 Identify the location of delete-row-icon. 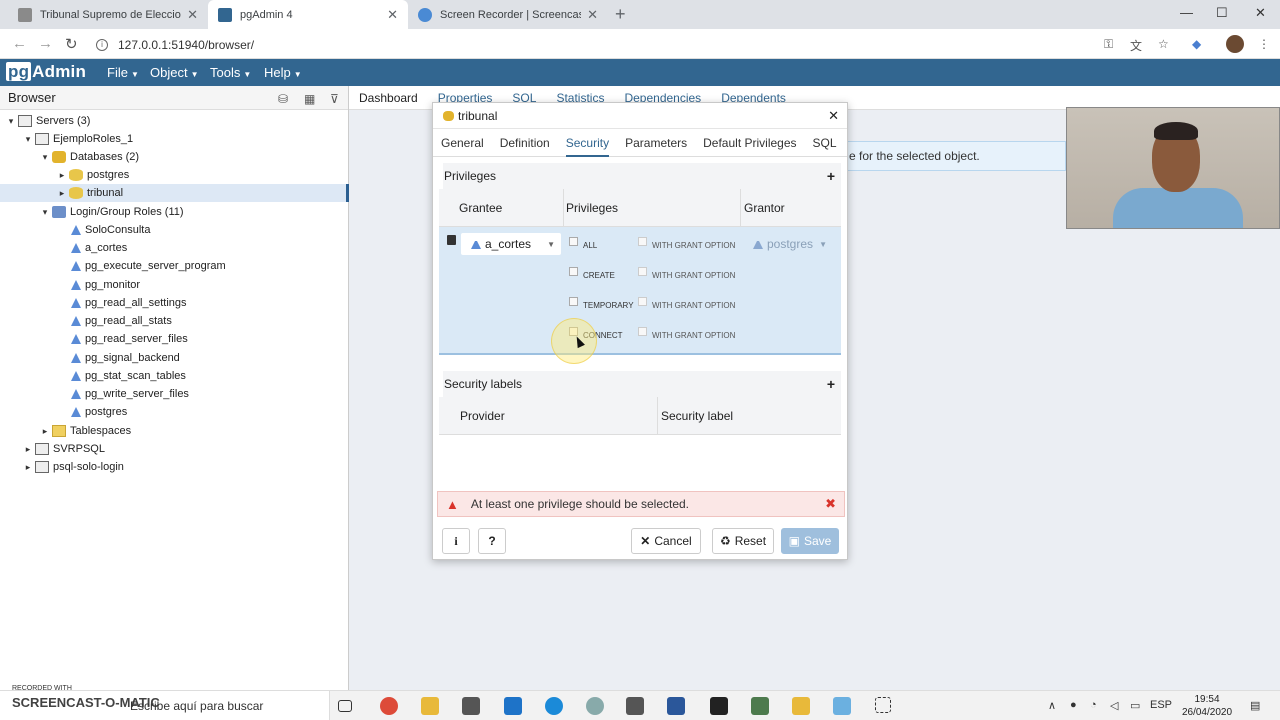
(451, 240).